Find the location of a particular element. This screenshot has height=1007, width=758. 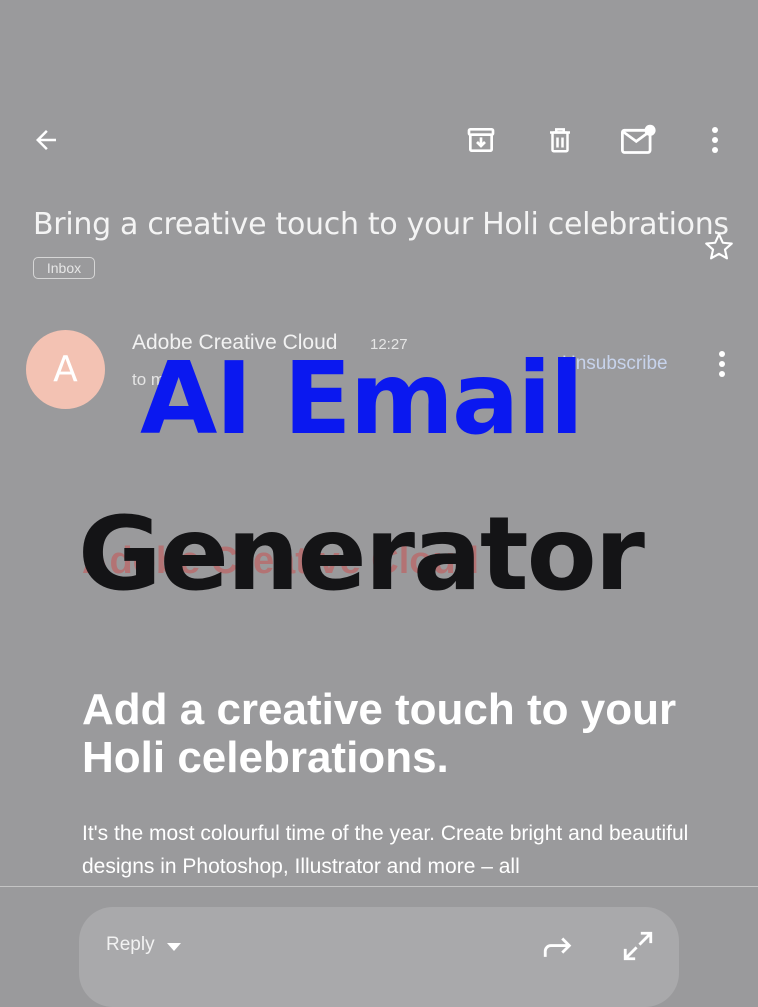

expand-icon is located at coordinates (638, 946).